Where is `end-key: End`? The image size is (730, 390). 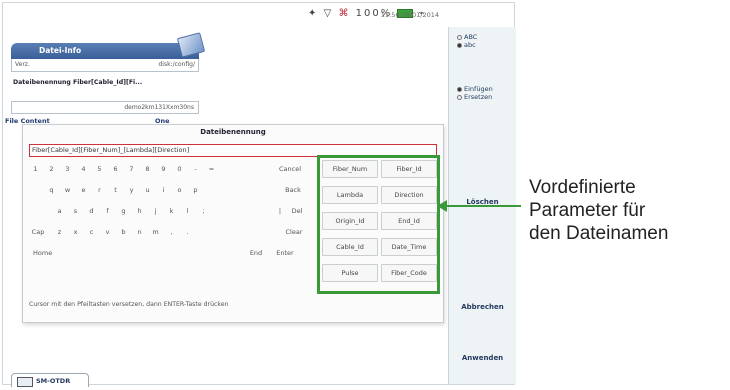 end-key: End is located at coordinates (256, 253).